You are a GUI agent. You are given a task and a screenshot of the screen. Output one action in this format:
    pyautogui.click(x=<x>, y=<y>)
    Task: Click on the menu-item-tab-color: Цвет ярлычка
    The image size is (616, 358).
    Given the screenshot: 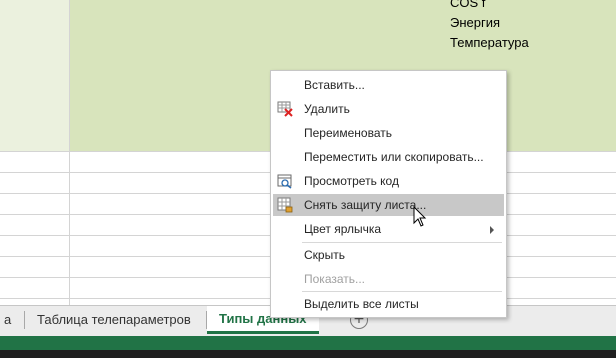 What is the action you would take?
    pyautogui.click(x=388, y=229)
    